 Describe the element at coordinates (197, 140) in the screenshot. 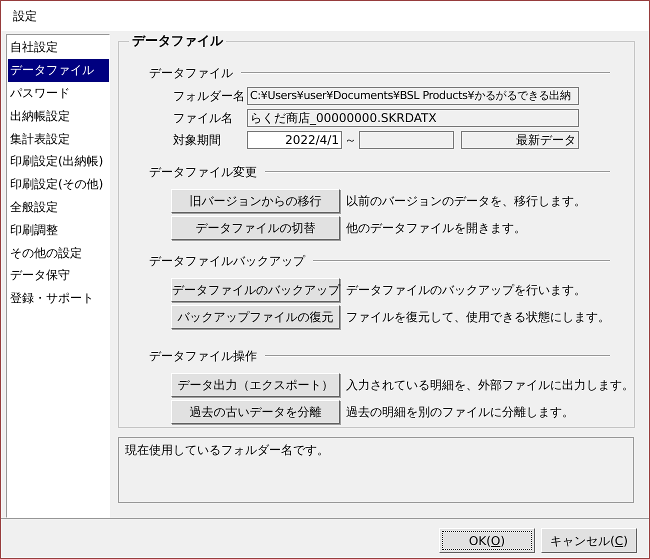

I see `field-label: 対象期間` at that location.